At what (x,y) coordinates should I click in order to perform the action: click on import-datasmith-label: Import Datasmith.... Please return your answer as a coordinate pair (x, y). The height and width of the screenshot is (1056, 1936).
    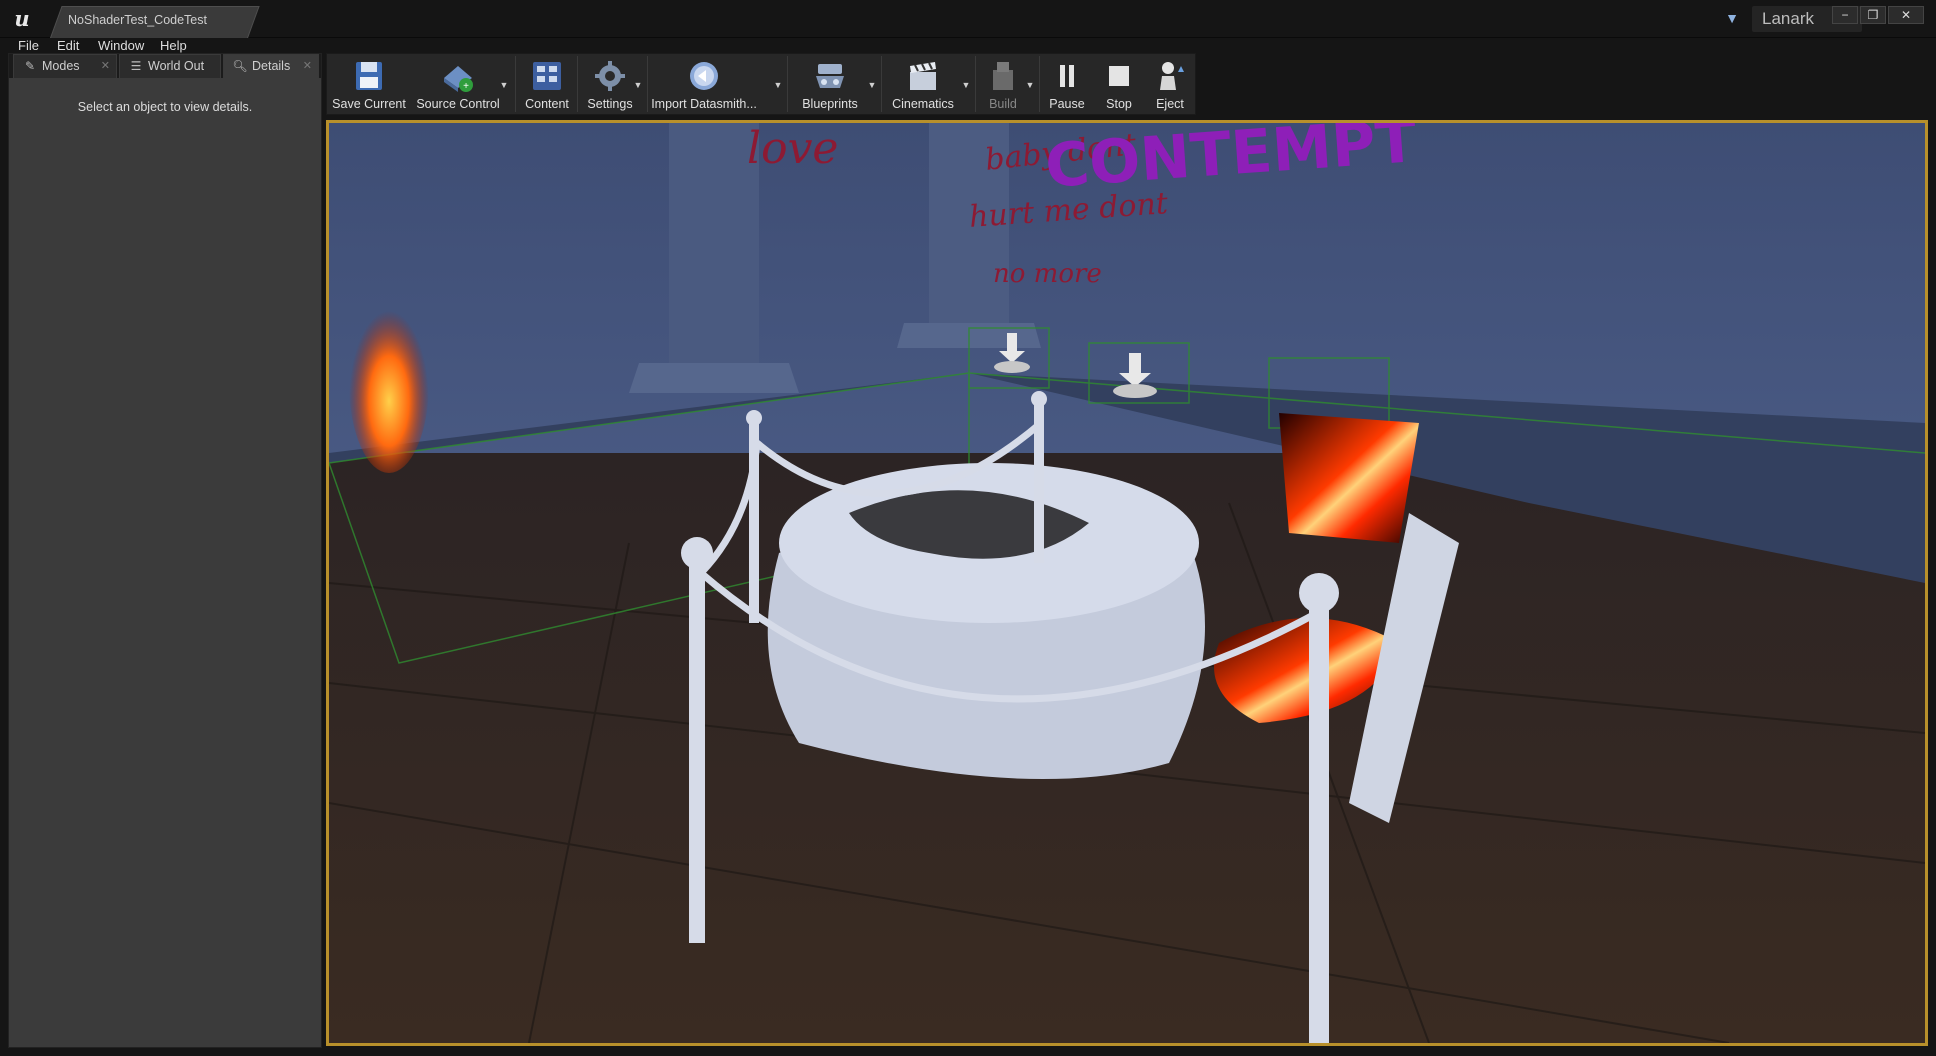
    Looking at the image, I should click on (704, 104).